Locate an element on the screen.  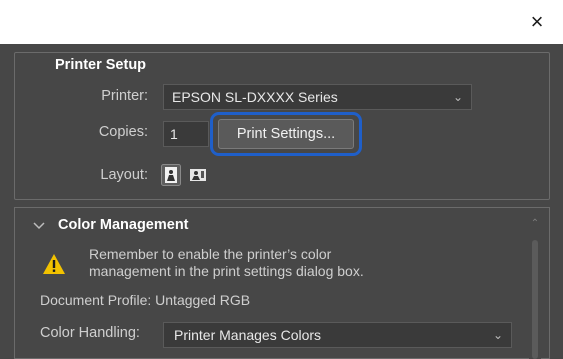
color-management-title: Color Management is located at coordinates (123, 225).